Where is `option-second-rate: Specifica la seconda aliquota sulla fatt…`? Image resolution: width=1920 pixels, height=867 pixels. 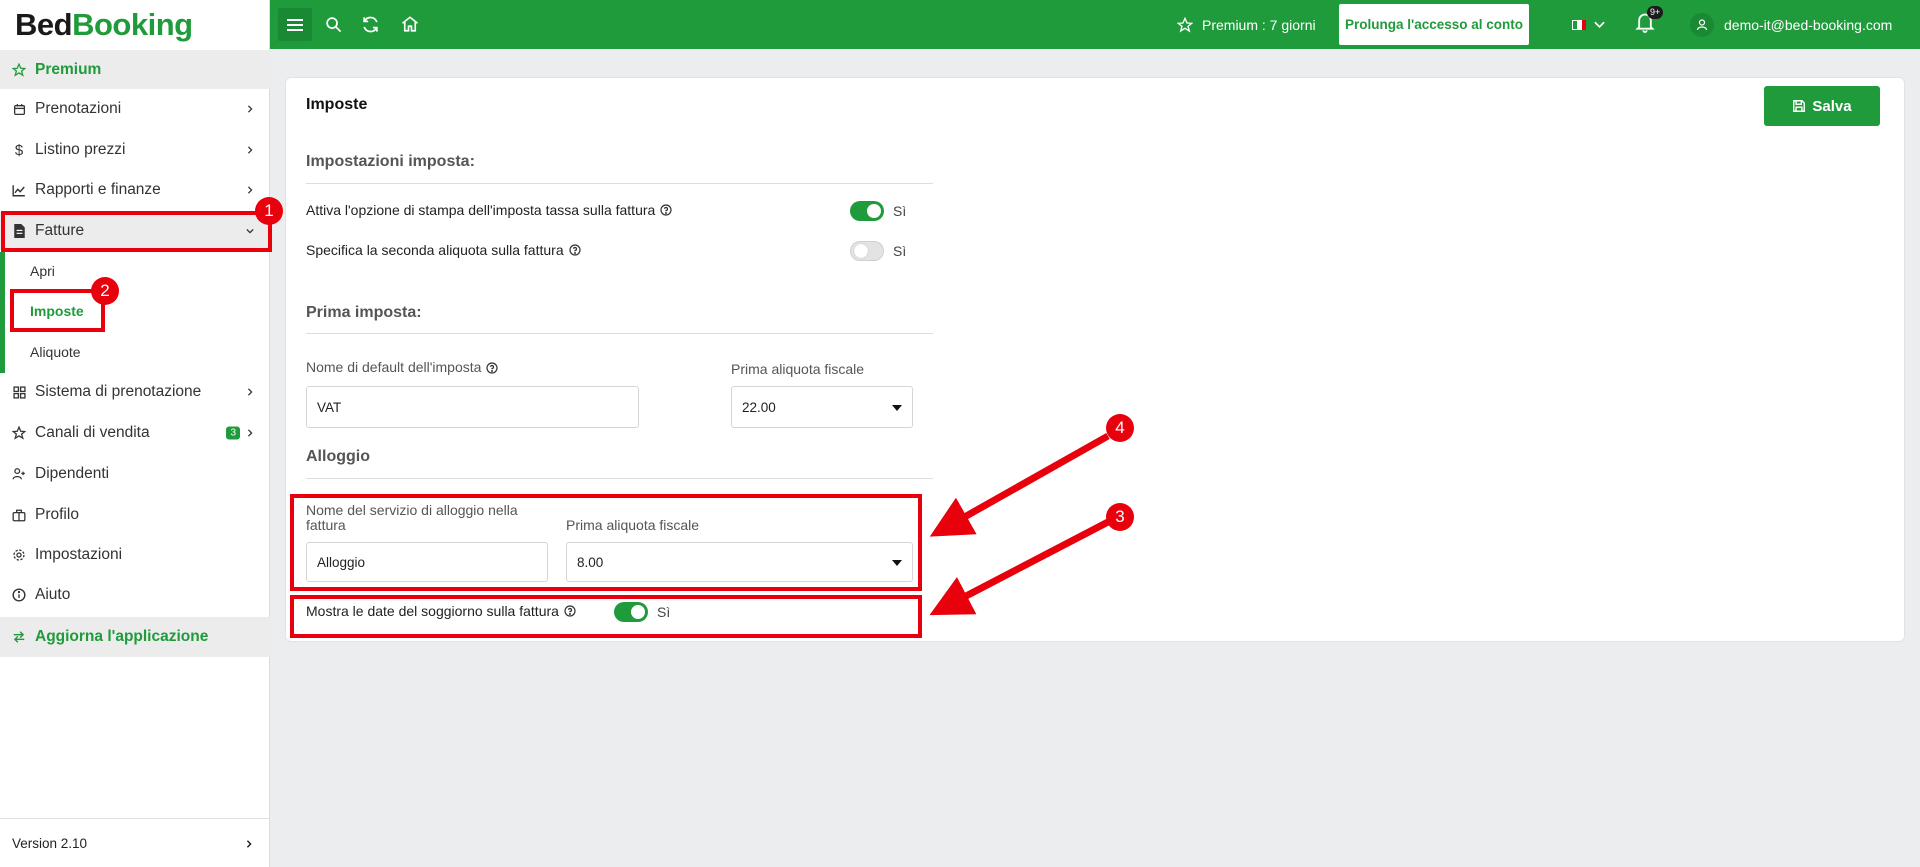 option-second-rate: Specifica la seconda aliquota sulla fatt… is located at coordinates (443, 250).